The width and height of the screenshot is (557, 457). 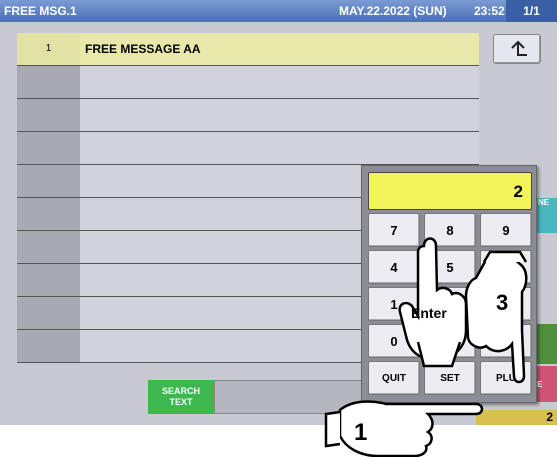 I want to click on return-arrow-icon, so click(x=519, y=48).